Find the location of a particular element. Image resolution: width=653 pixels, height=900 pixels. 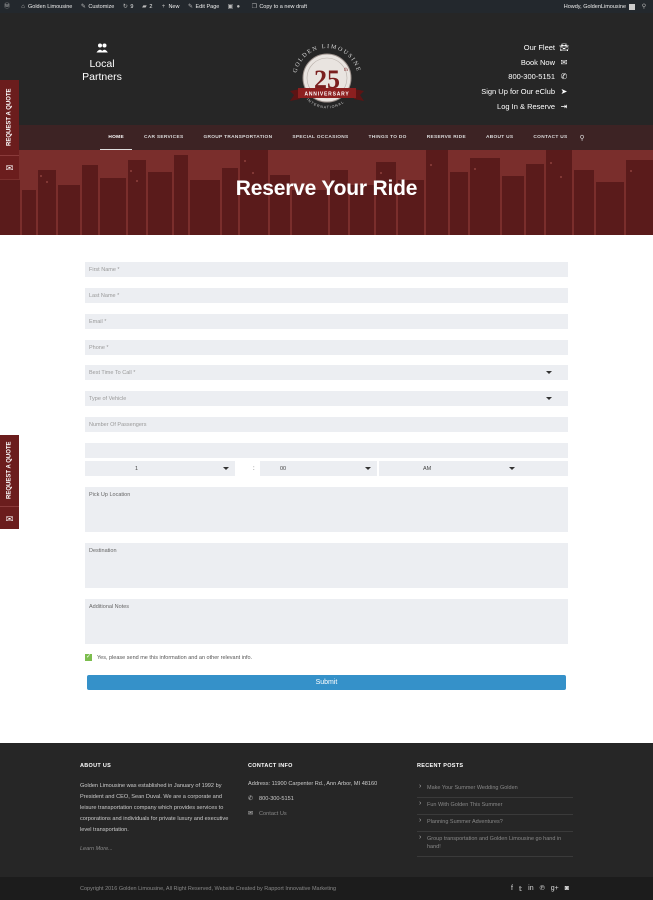

book-now-link: Book Now ✉ is located at coordinates (525, 62).